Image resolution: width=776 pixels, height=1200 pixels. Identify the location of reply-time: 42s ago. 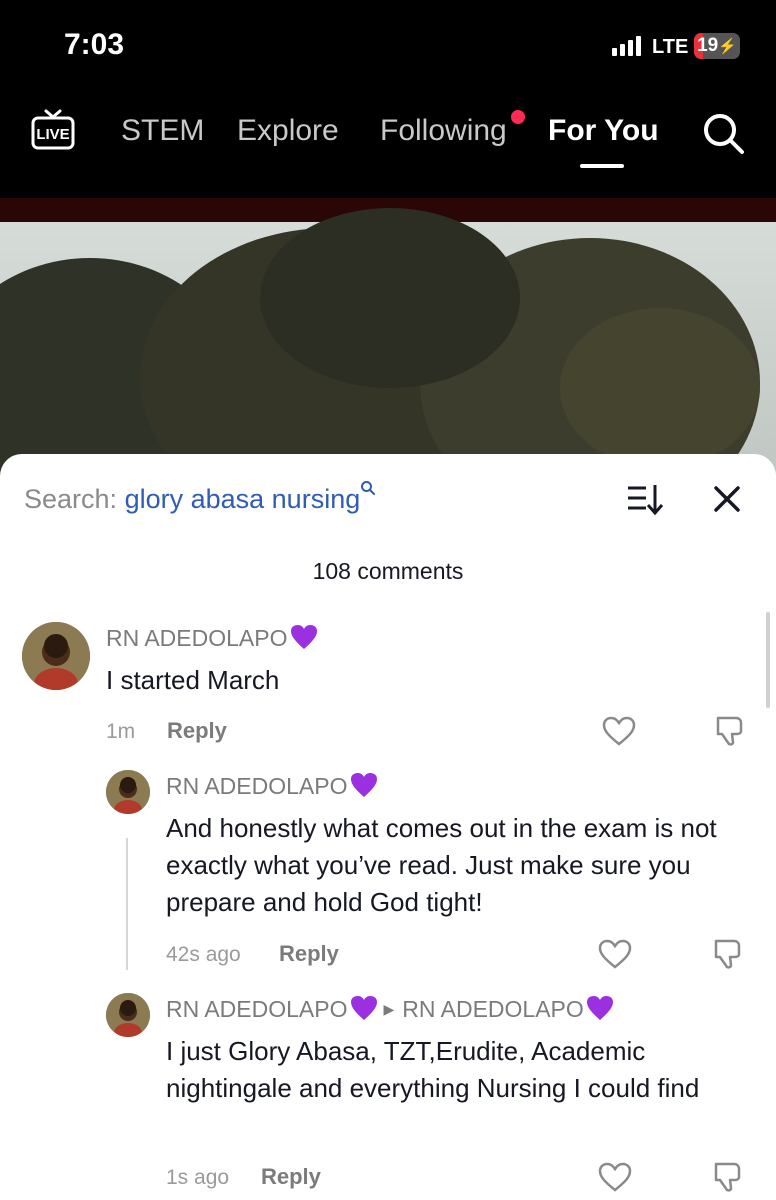
(203, 954).